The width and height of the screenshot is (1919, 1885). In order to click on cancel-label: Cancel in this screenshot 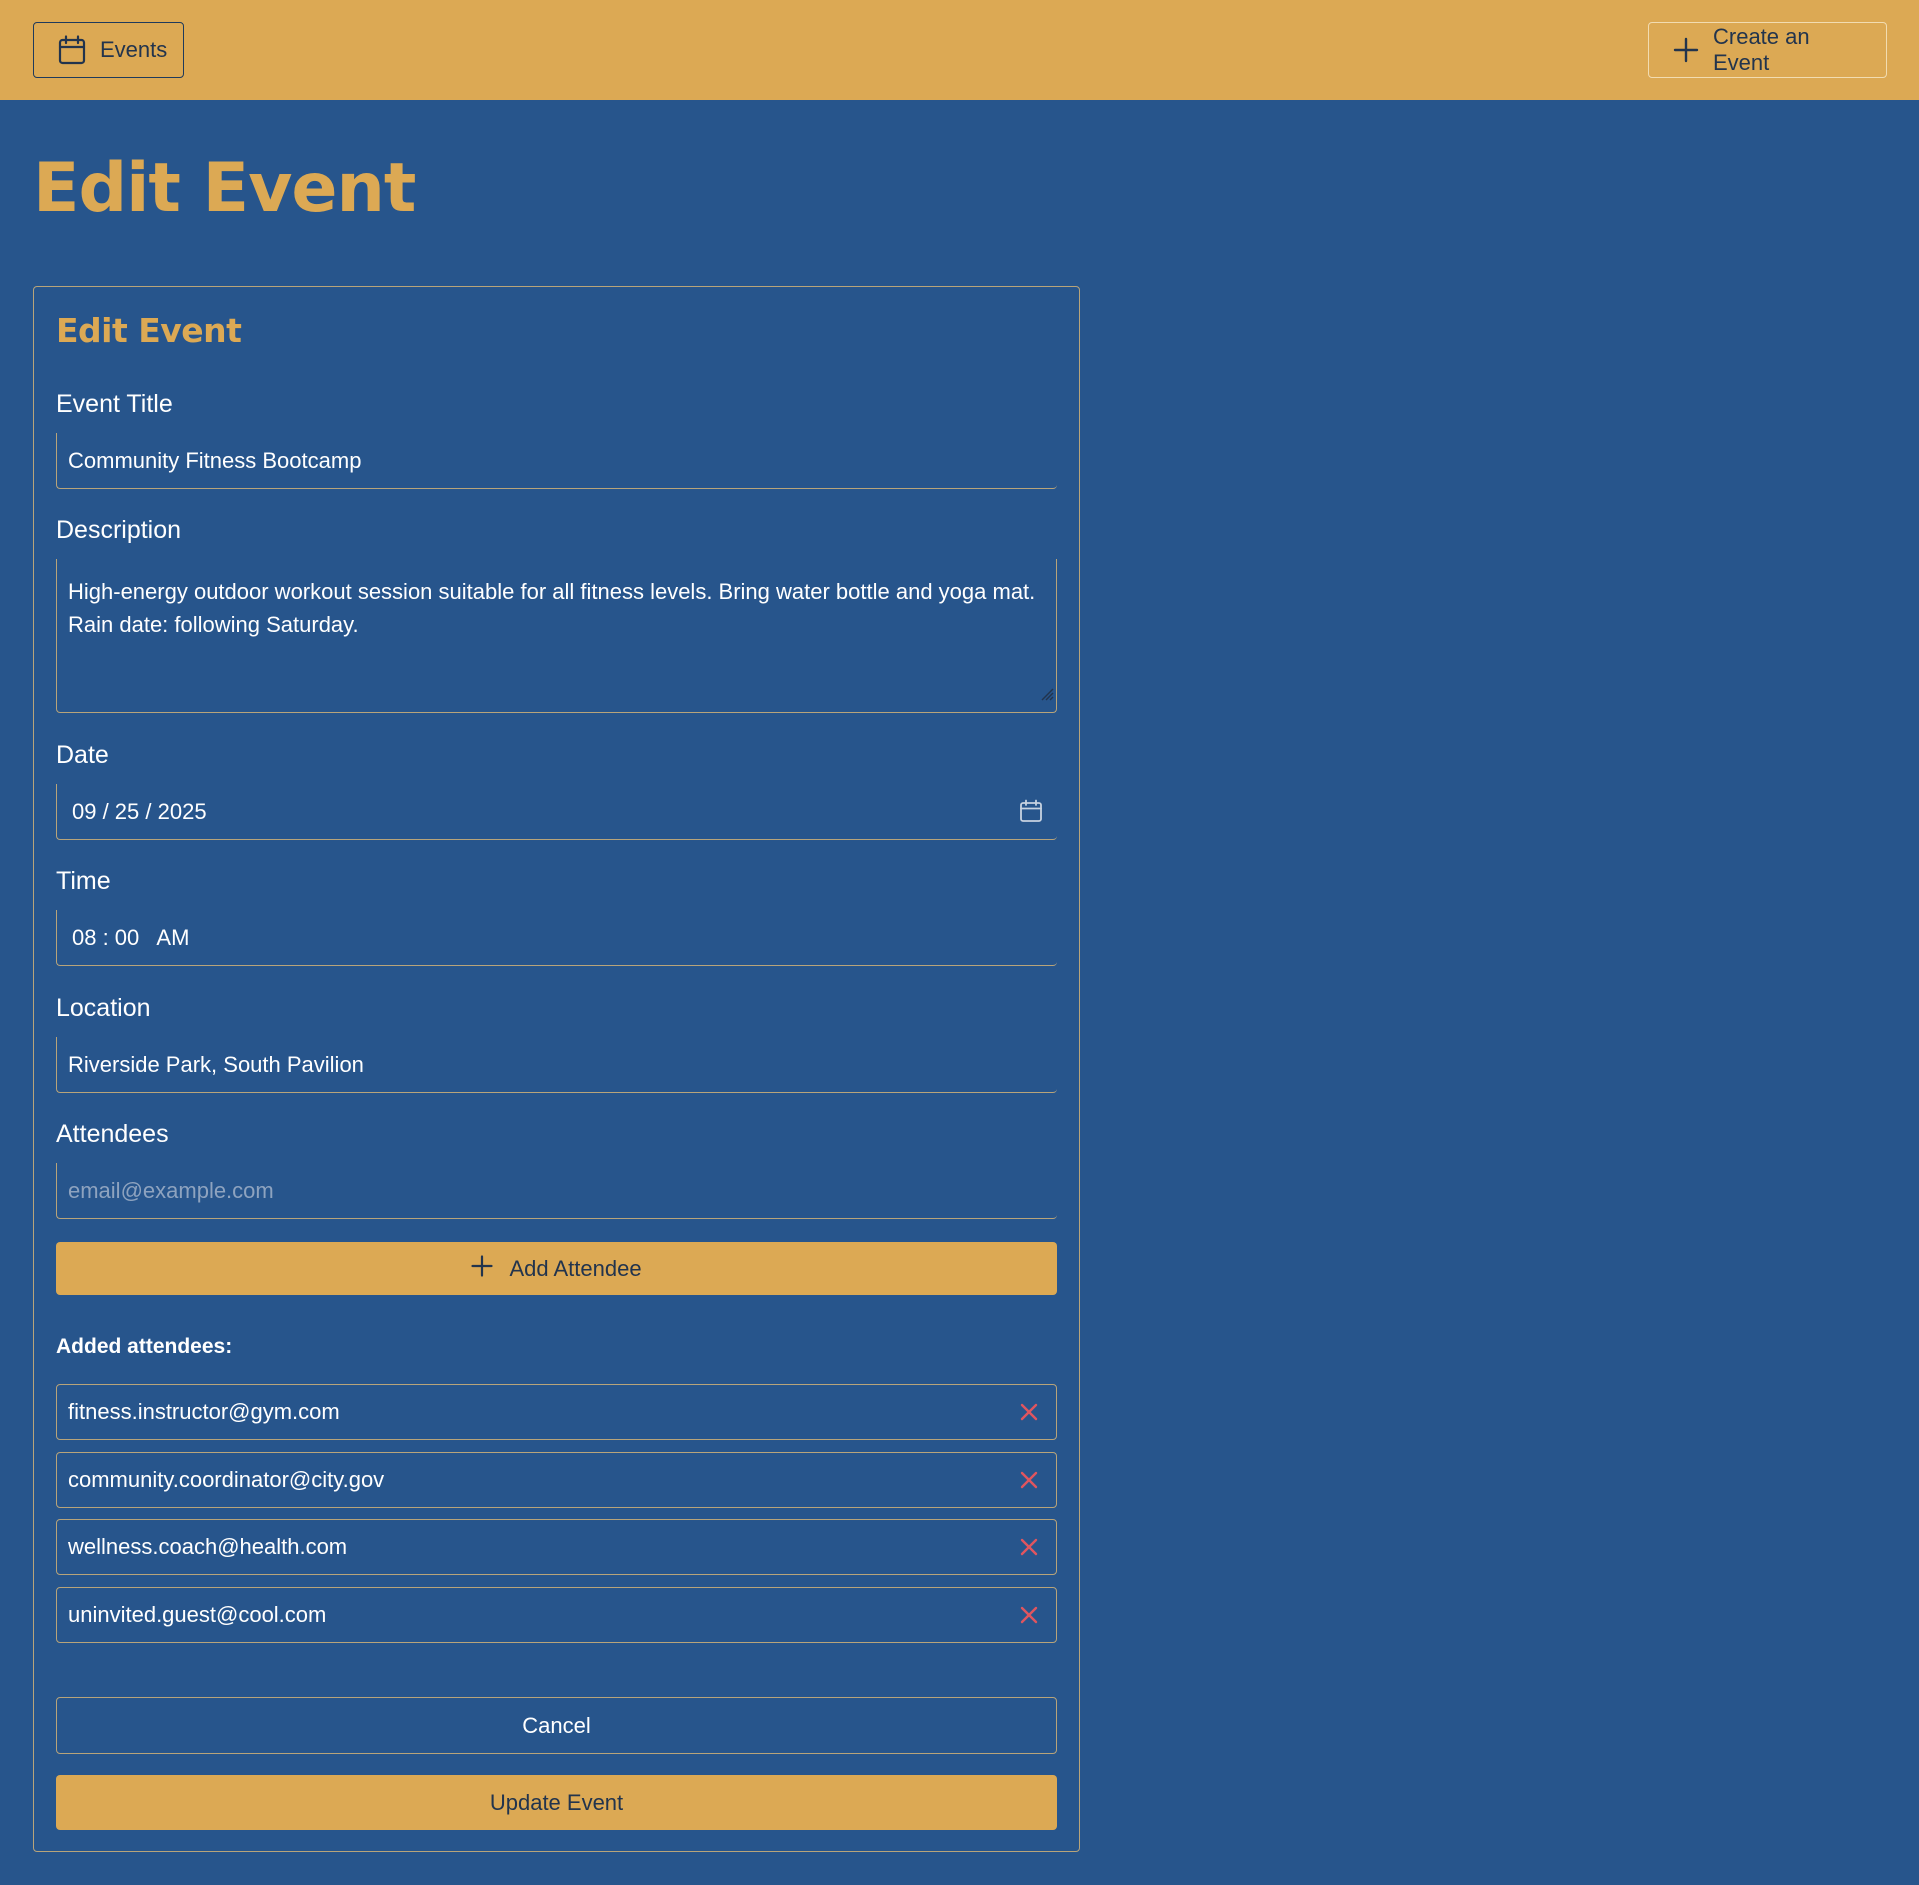, I will do `click(556, 1725)`.